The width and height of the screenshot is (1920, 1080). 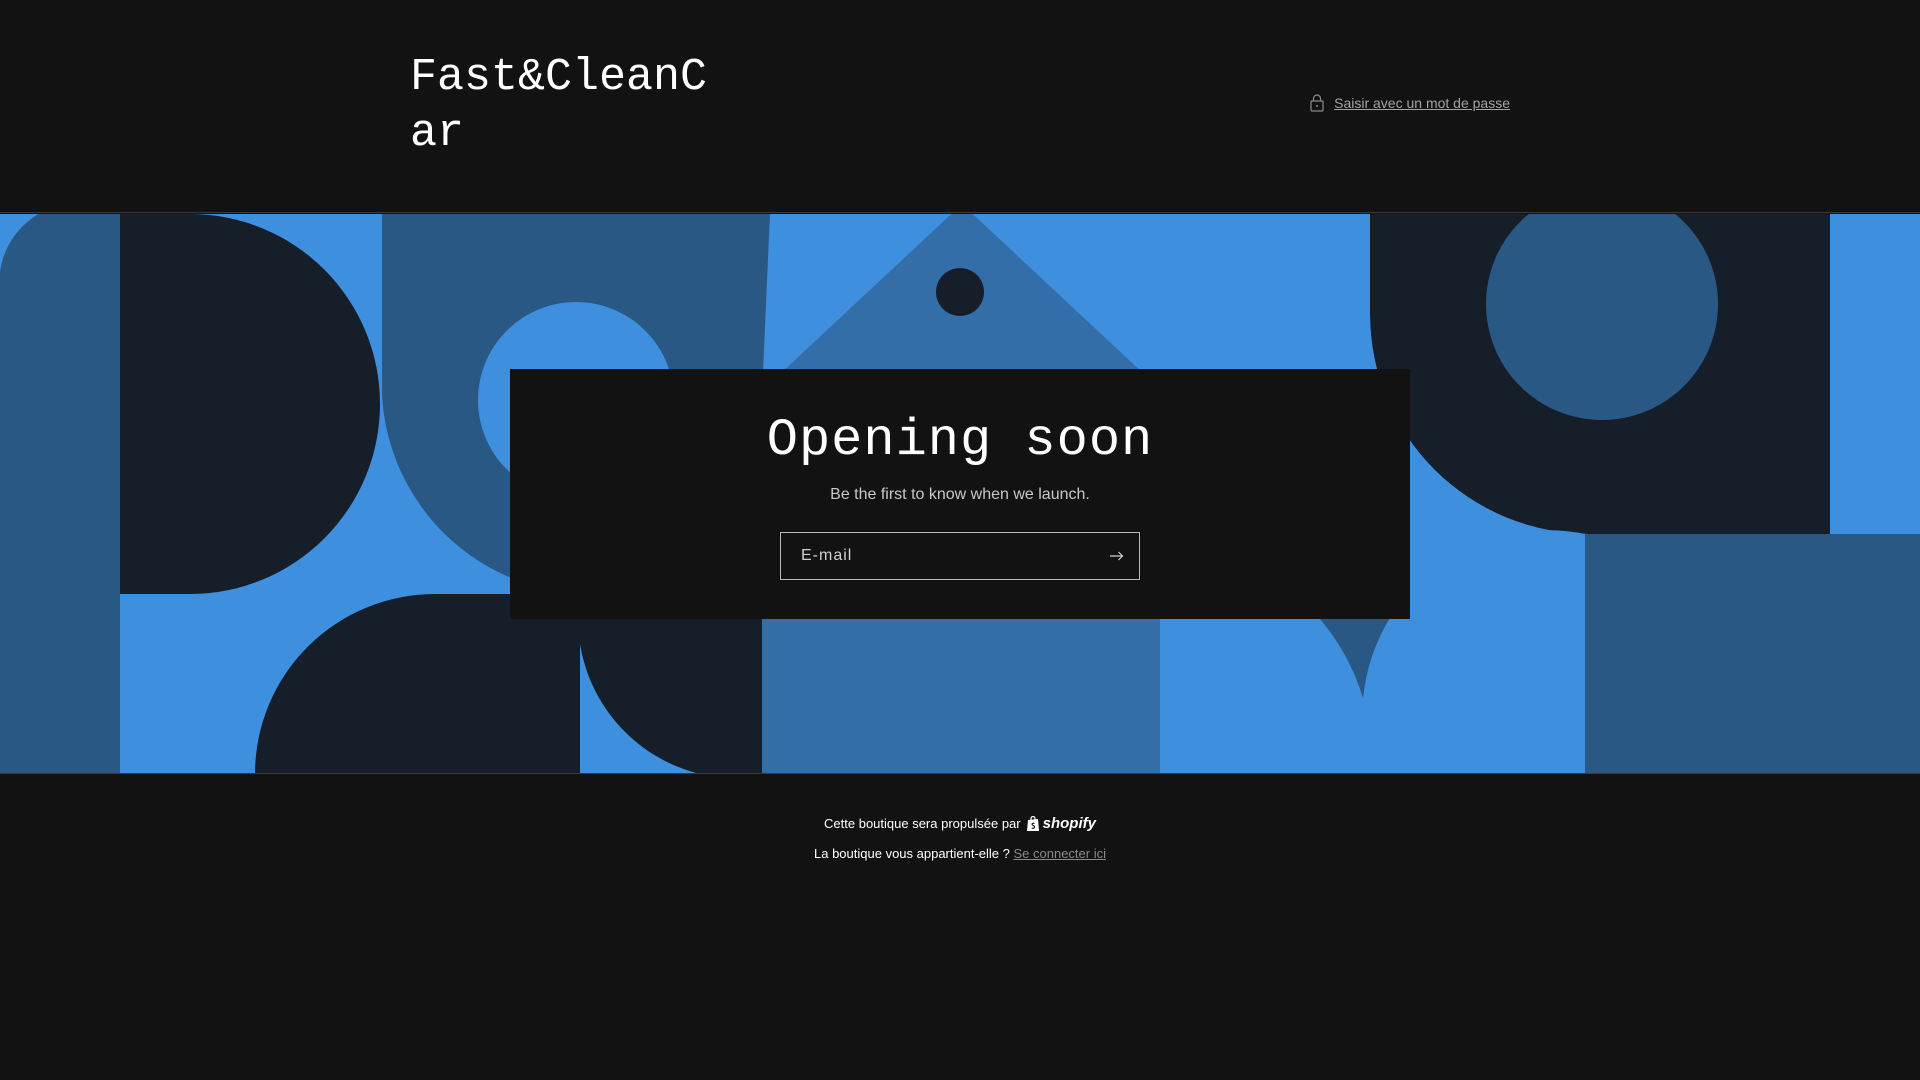 What do you see at coordinates (1069, 823) in the screenshot?
I see `shopify-wordmark: shopify` at bounding box center [1069, 823].